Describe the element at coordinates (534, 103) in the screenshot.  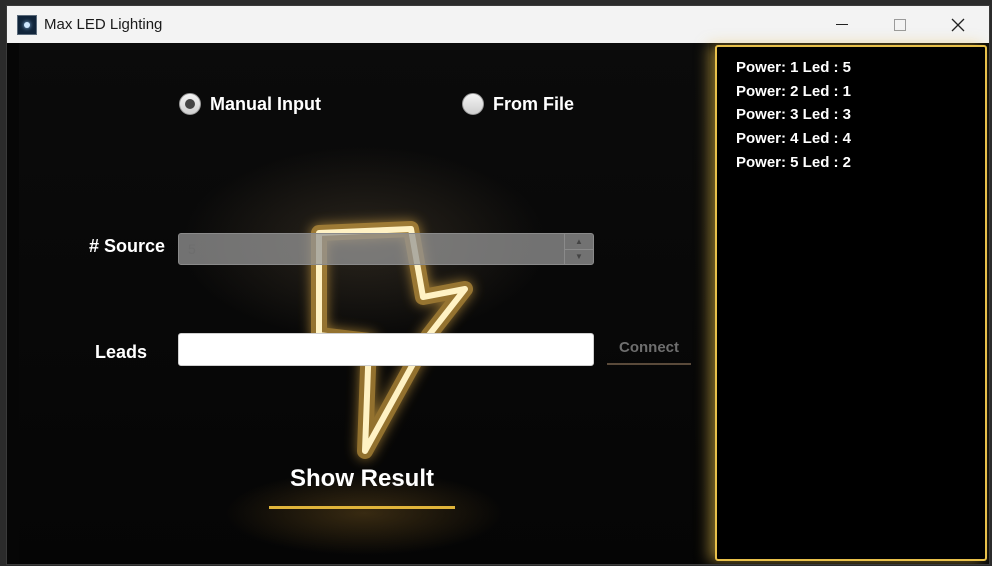
I see `radio-from-file-label: From File` at that location.